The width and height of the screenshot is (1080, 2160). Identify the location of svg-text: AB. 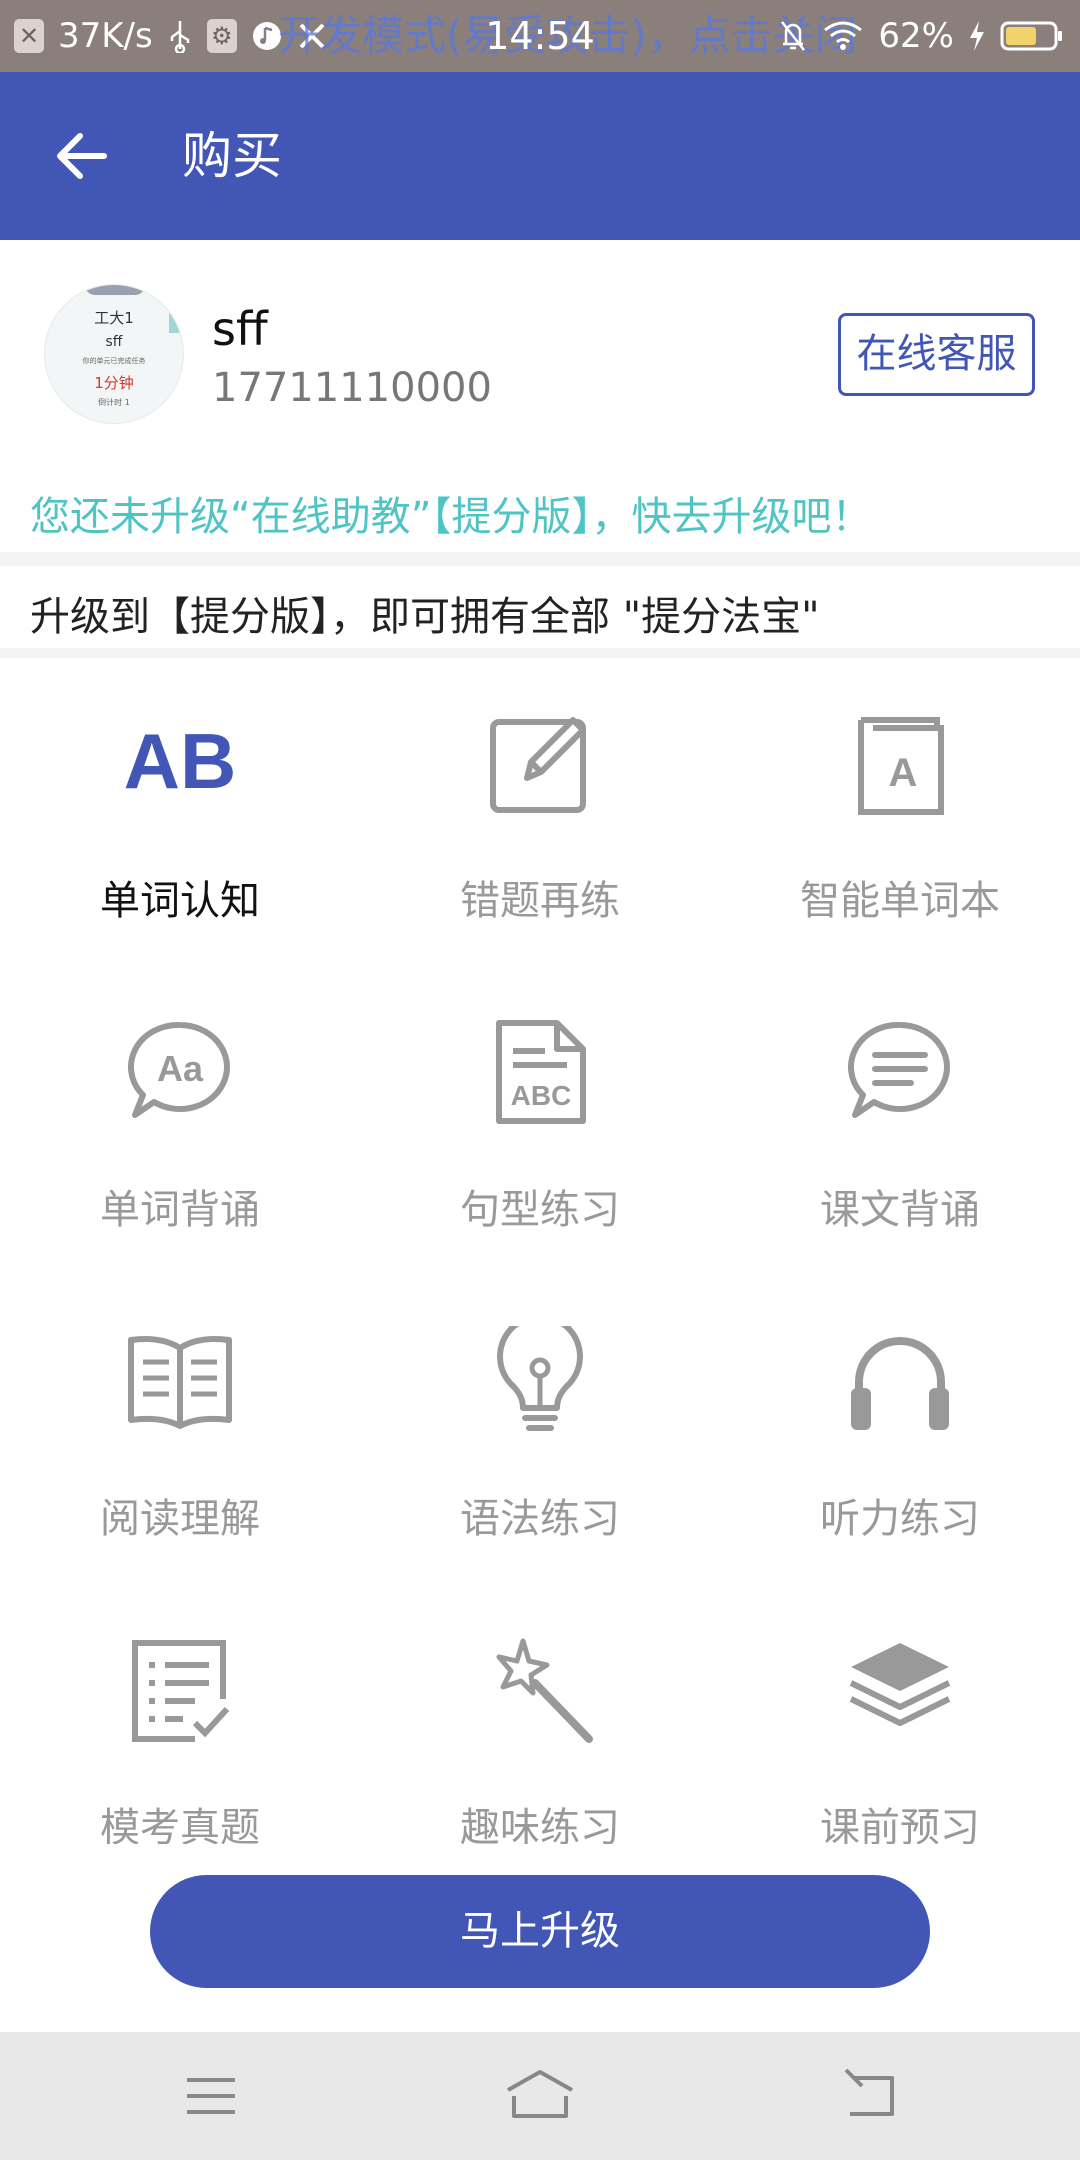
(180, 761).